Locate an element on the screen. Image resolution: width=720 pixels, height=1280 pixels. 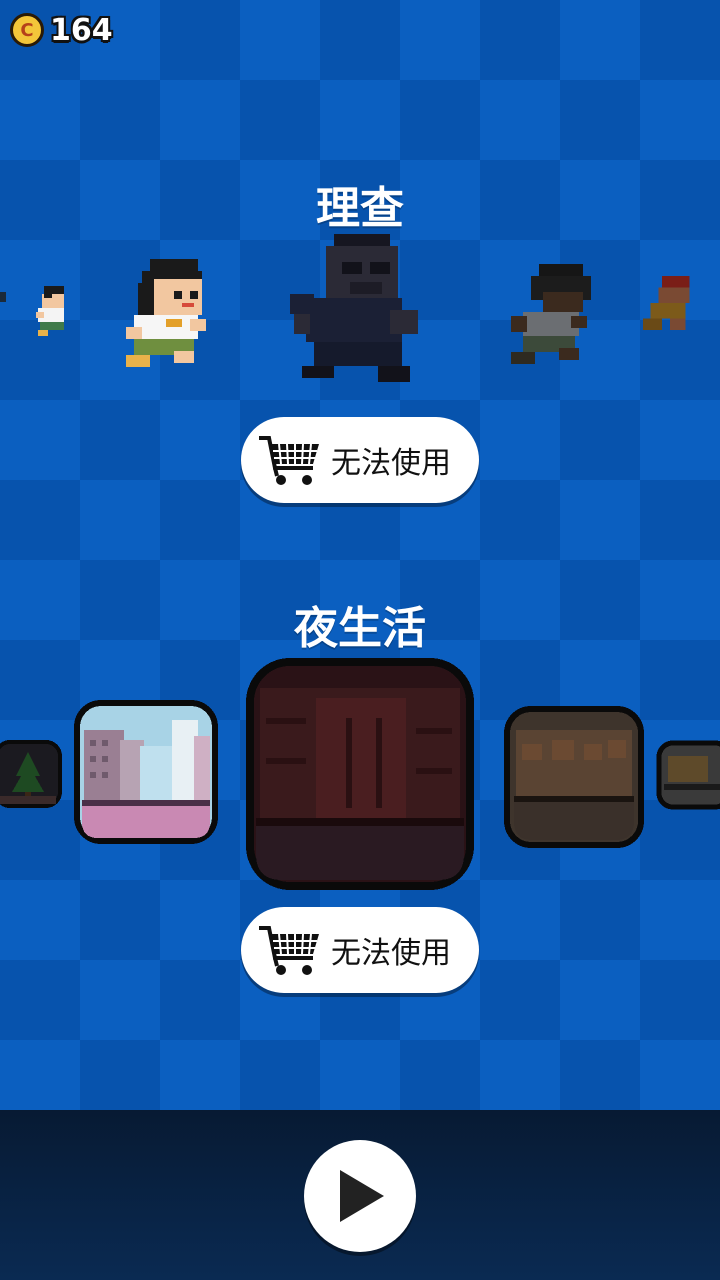
character-sprite-afro-boy is located at coordinates (551, 314).